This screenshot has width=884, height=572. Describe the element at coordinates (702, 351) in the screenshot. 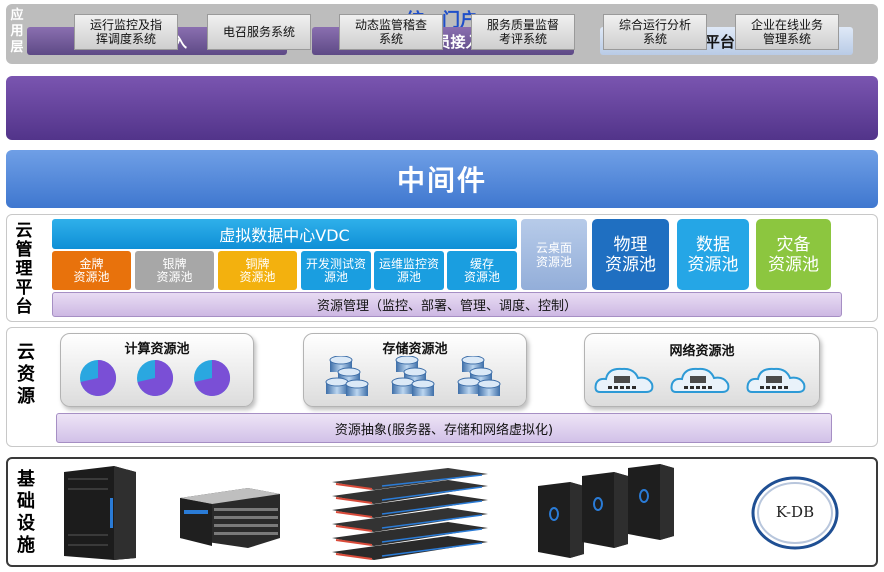

I see `network-pool-title: 网络资源池` at that location.